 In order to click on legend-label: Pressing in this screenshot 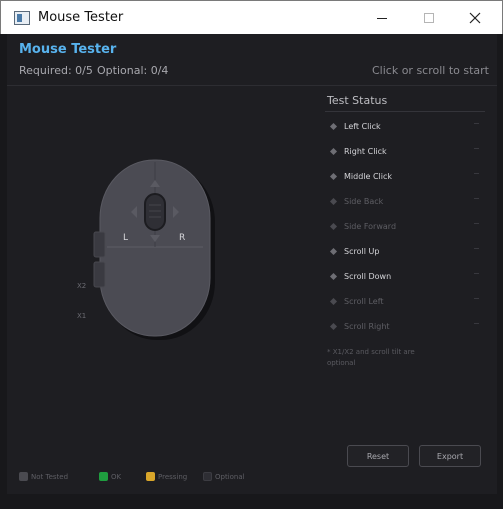, I will do `click(173, 476)`.